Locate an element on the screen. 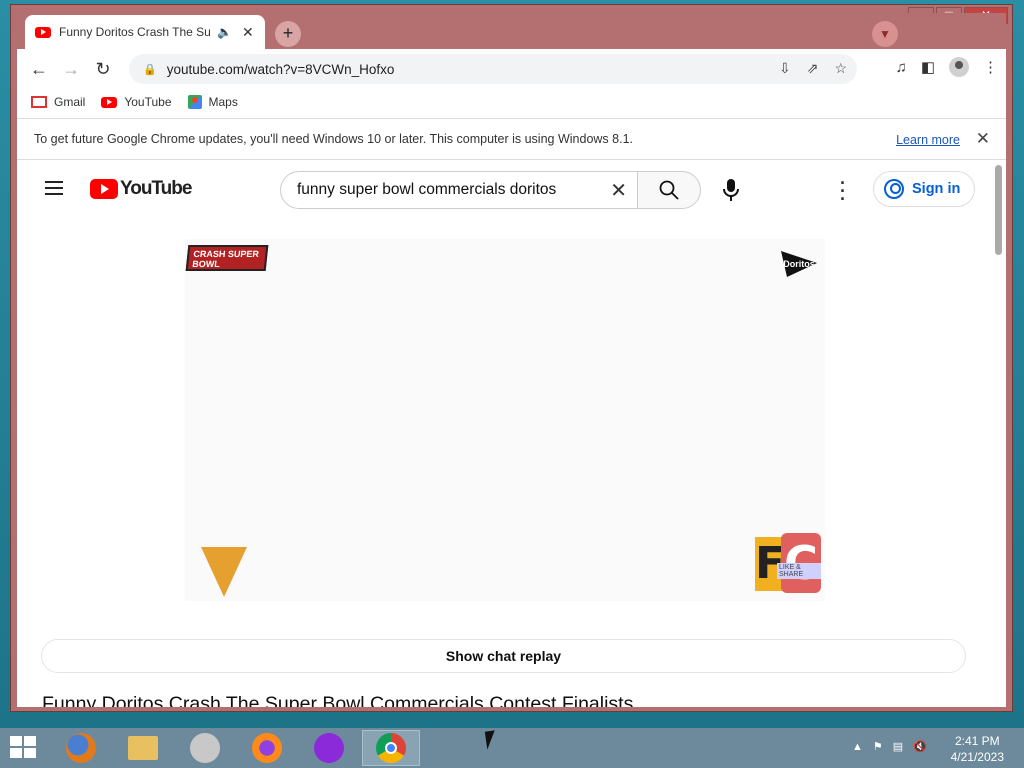 The width and height of the screenshot is (1024, 768). sign-in-button: Sign in is located at coordinates (924, 189).